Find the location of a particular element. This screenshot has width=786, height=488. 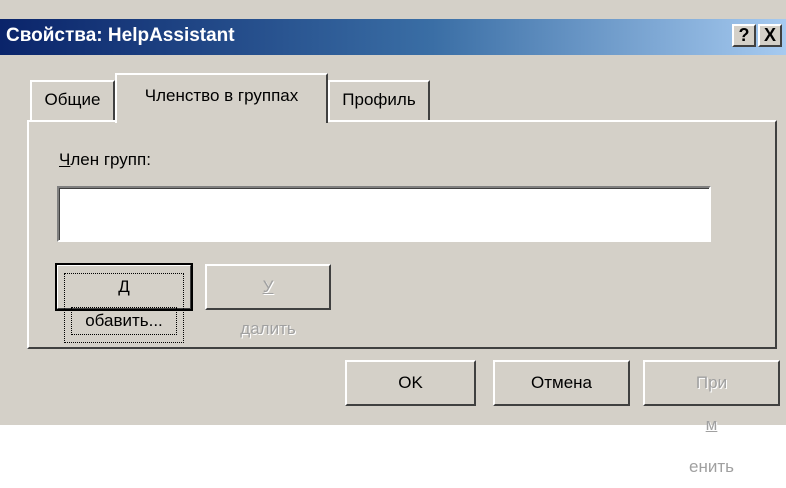

tab-membership: Членство в группах is located at coordinates (221, 98).